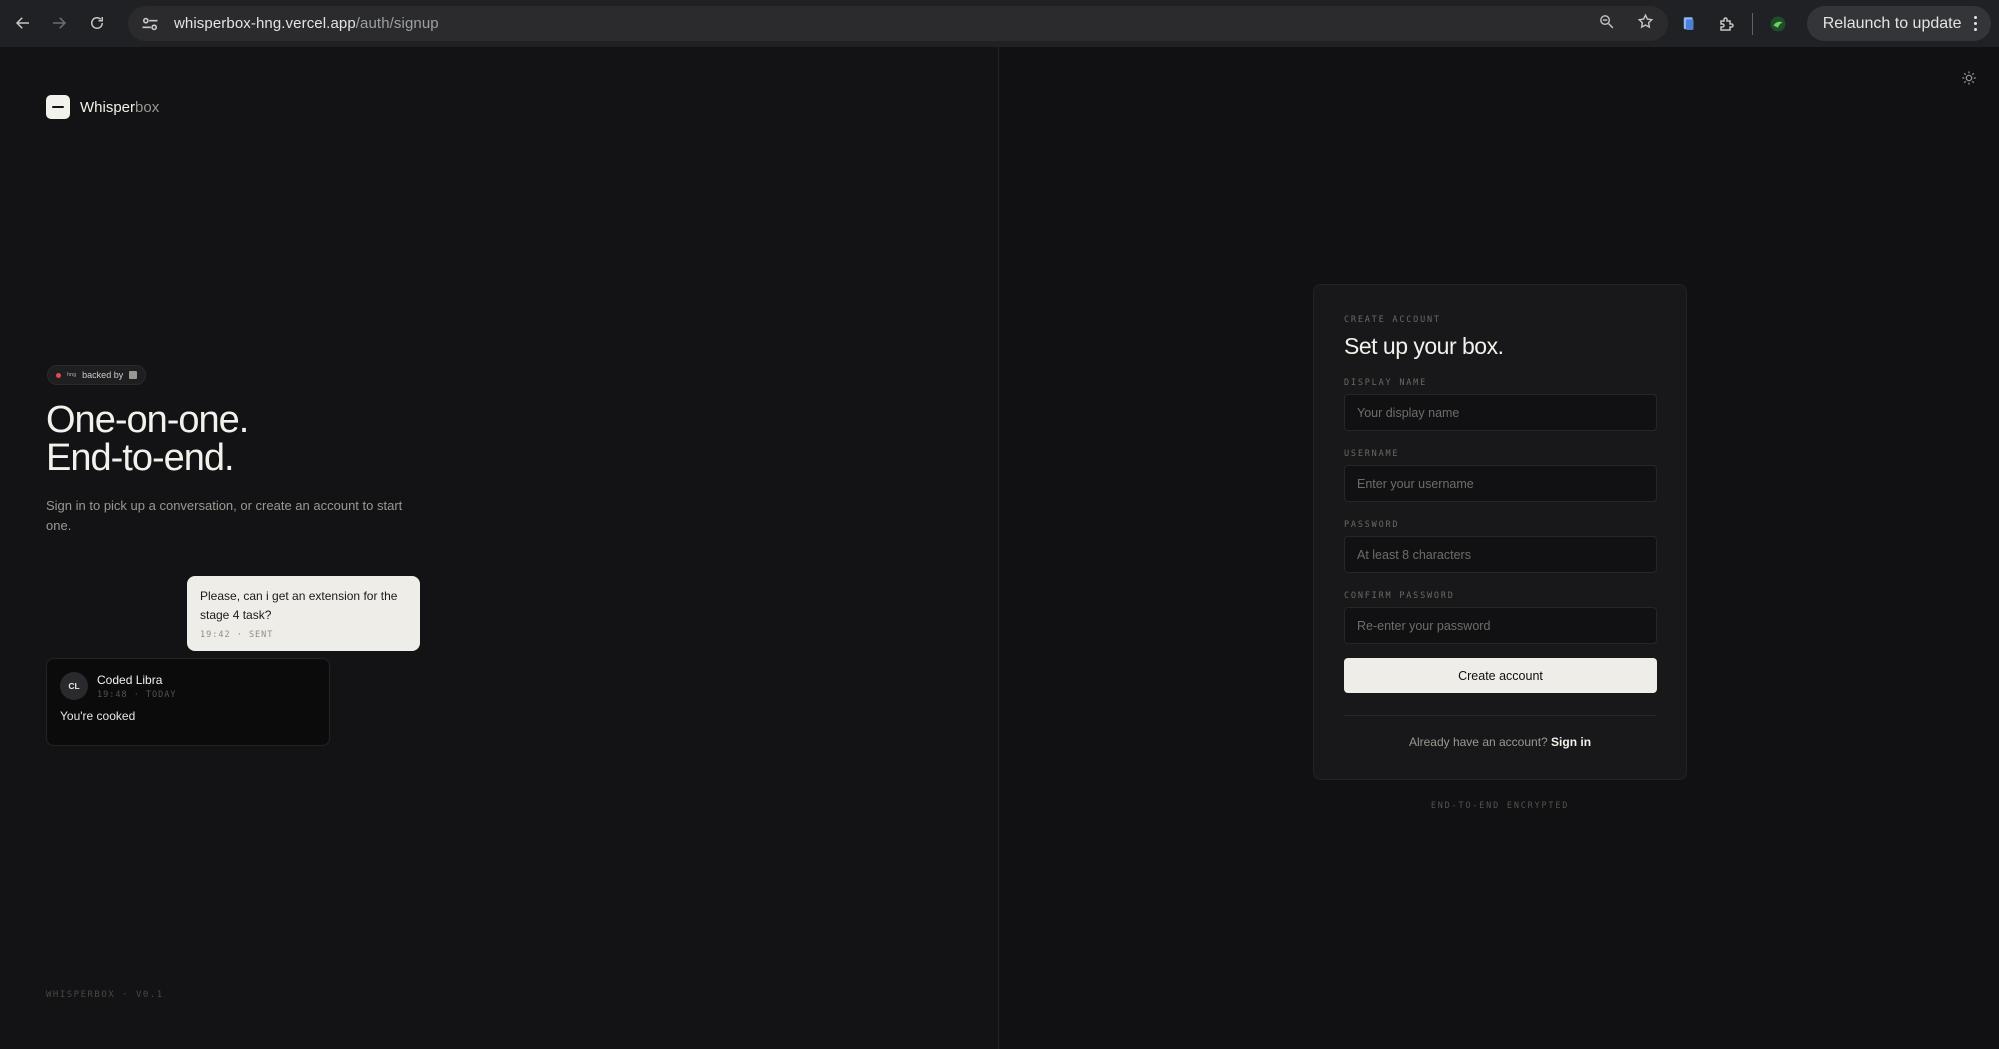 The height and width of the screenshot is (1049, 1999). I want to click on hero-line-1: One-on-one., so click(147, 420).